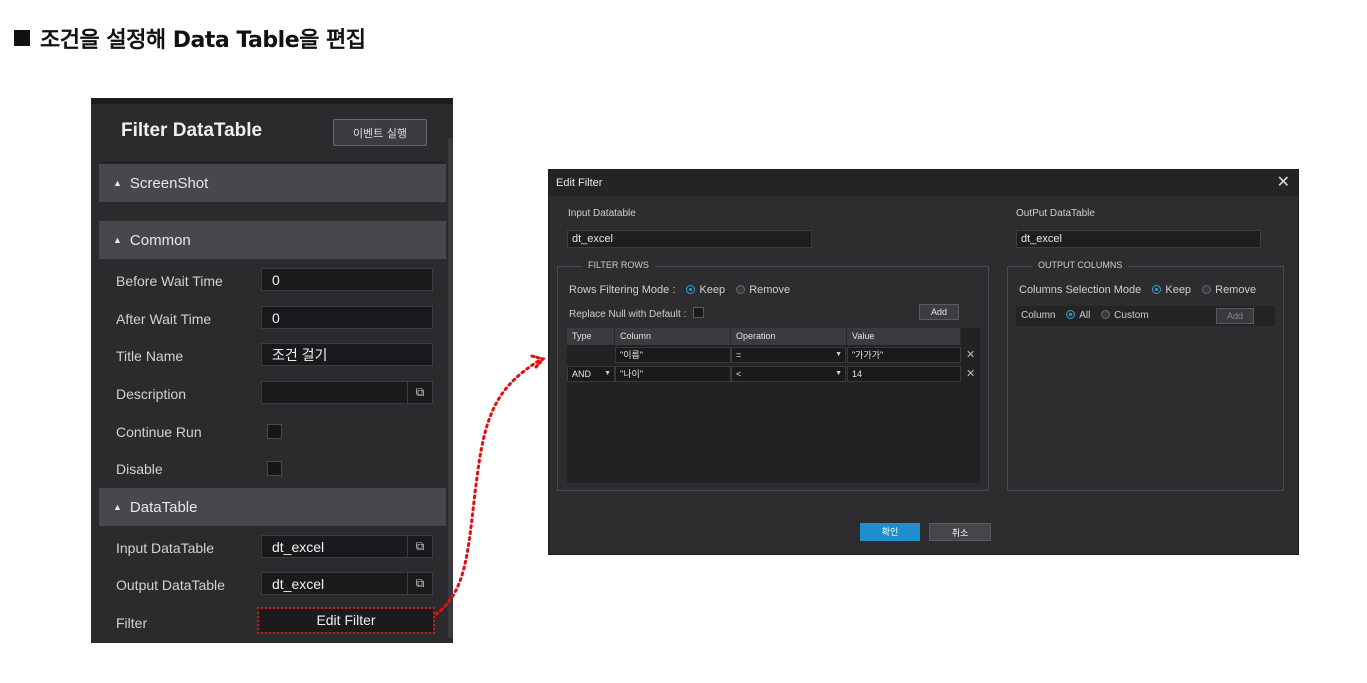 This screenshot has height=683, width=1367. What do you see at coordinates (159, 432) in the screenshot?
I see `continue-run-label: Continue Run` at bounding box center [159, 432].